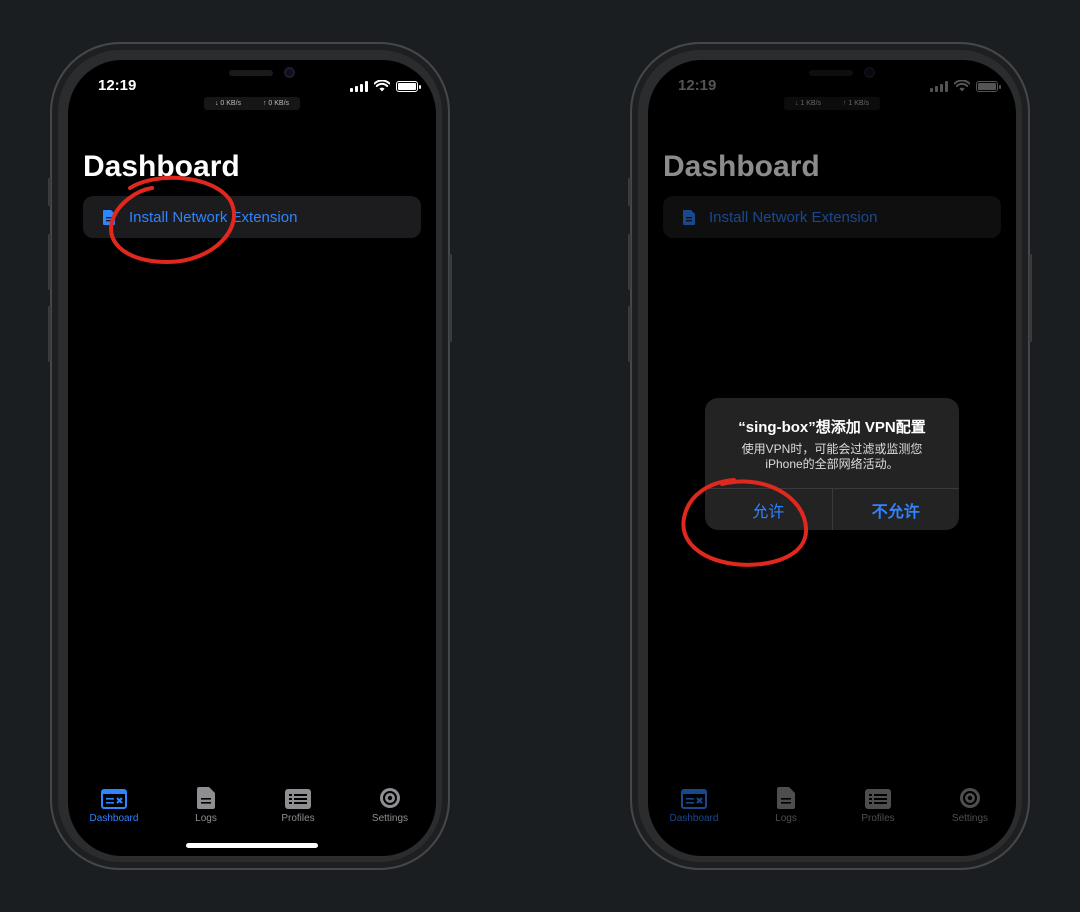 The image size is (1080, 912). Describe the element at coordinates (832, 427) in the screenshot. I see `alert-title: “sing-box”想添加 VPN配置` at that location.